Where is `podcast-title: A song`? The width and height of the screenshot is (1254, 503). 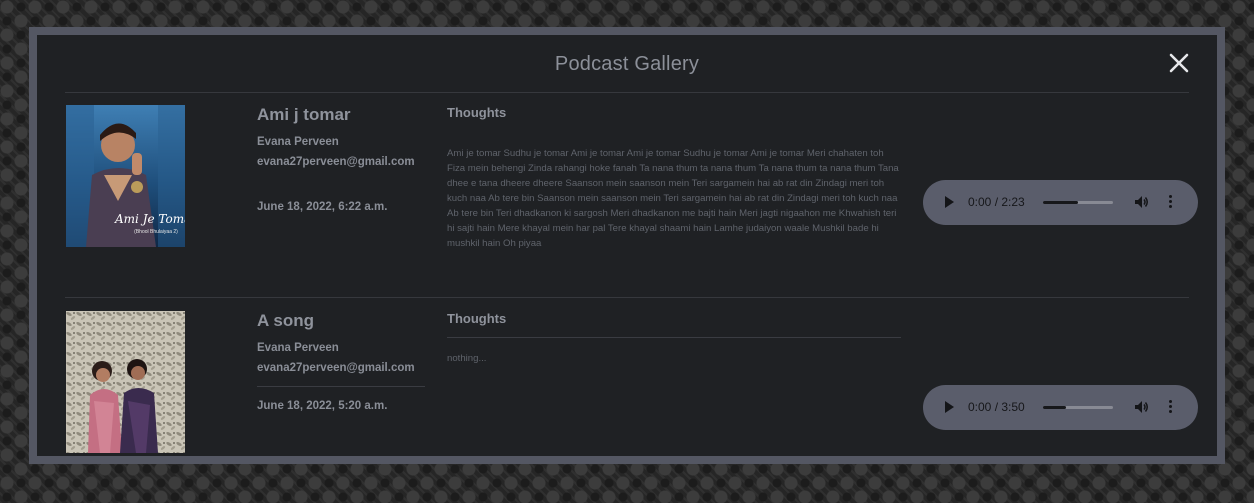
podcast-title: A song is located at coordinates (285, 320).